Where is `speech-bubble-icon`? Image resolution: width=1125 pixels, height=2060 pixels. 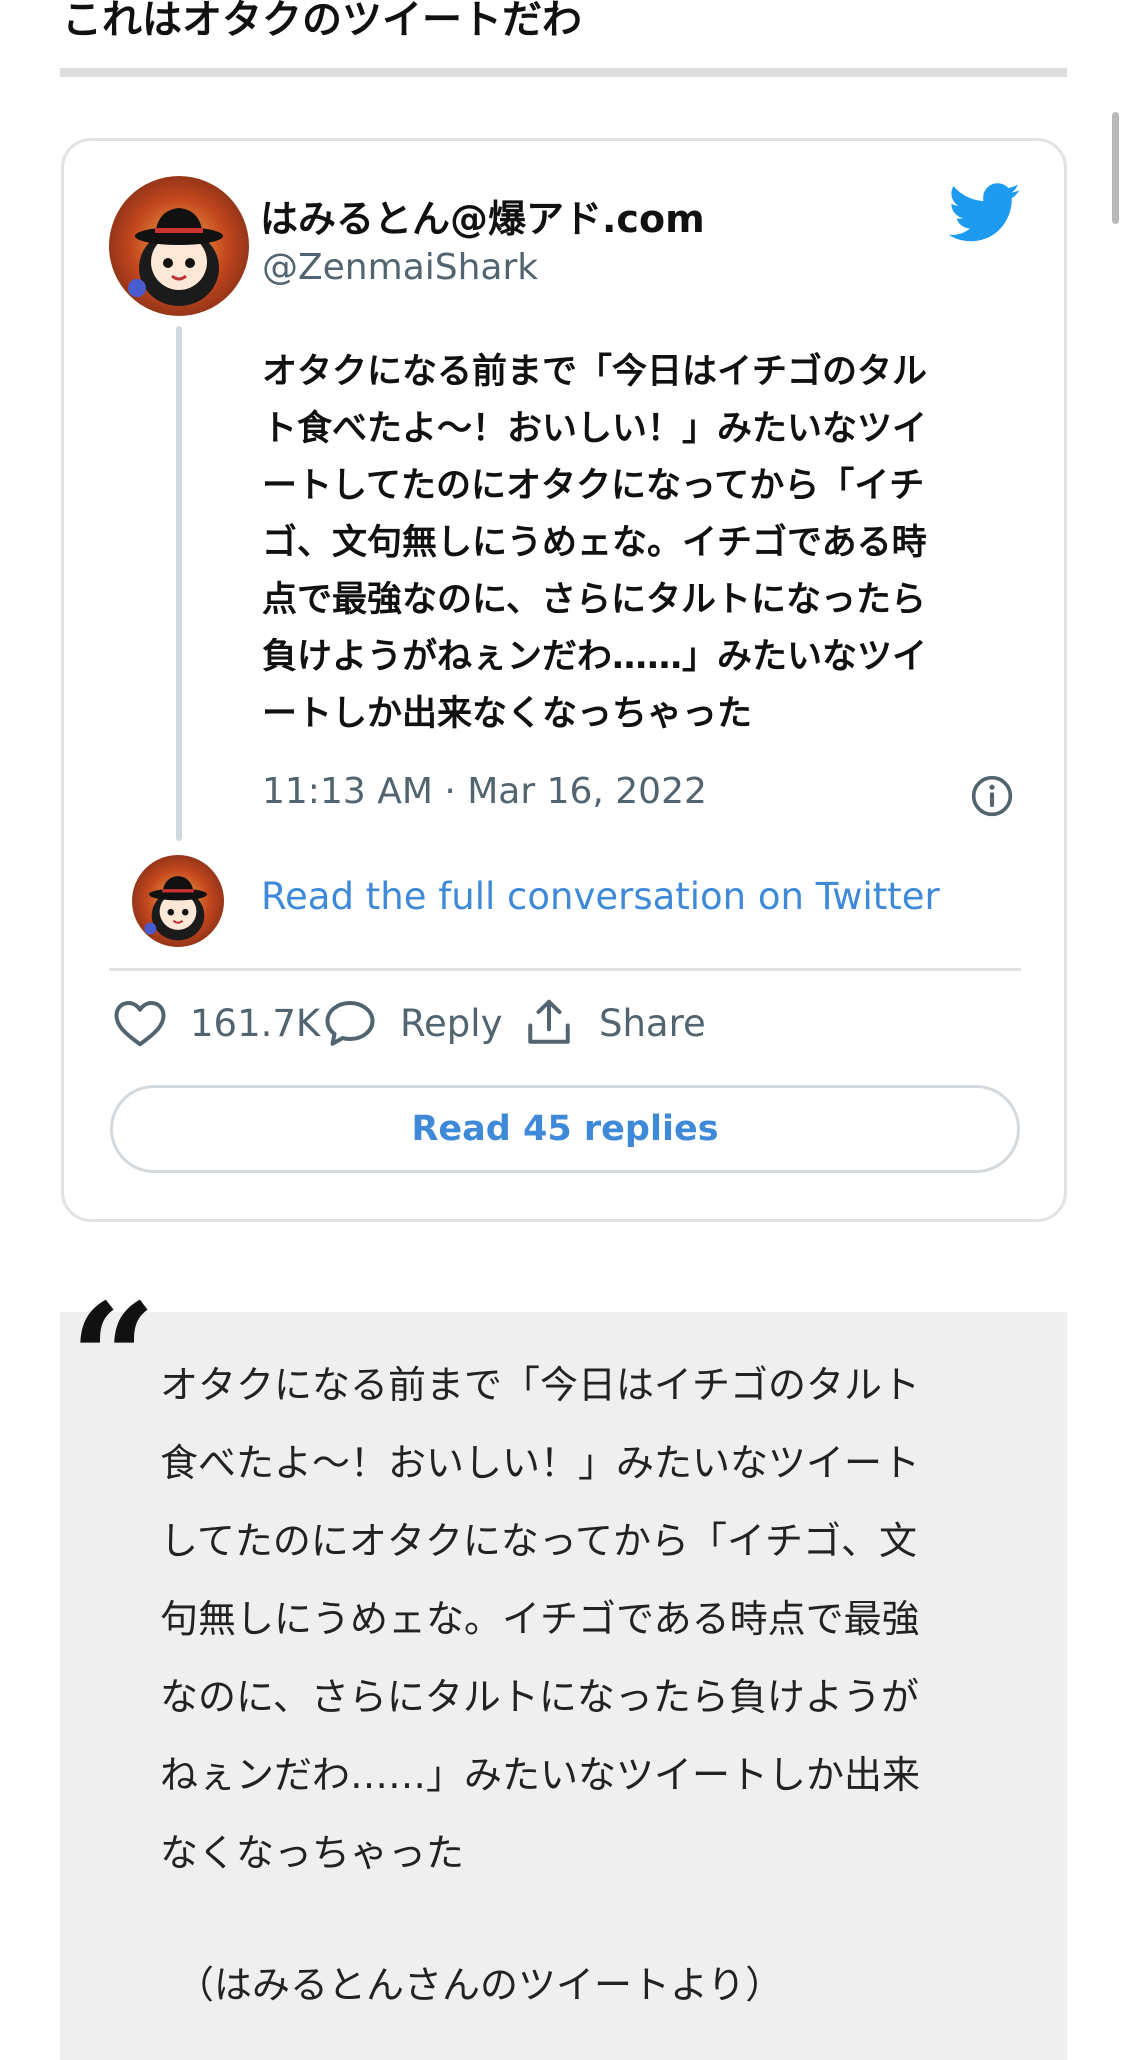 speech-bubble-icon is located at coordinates (350, 1023).